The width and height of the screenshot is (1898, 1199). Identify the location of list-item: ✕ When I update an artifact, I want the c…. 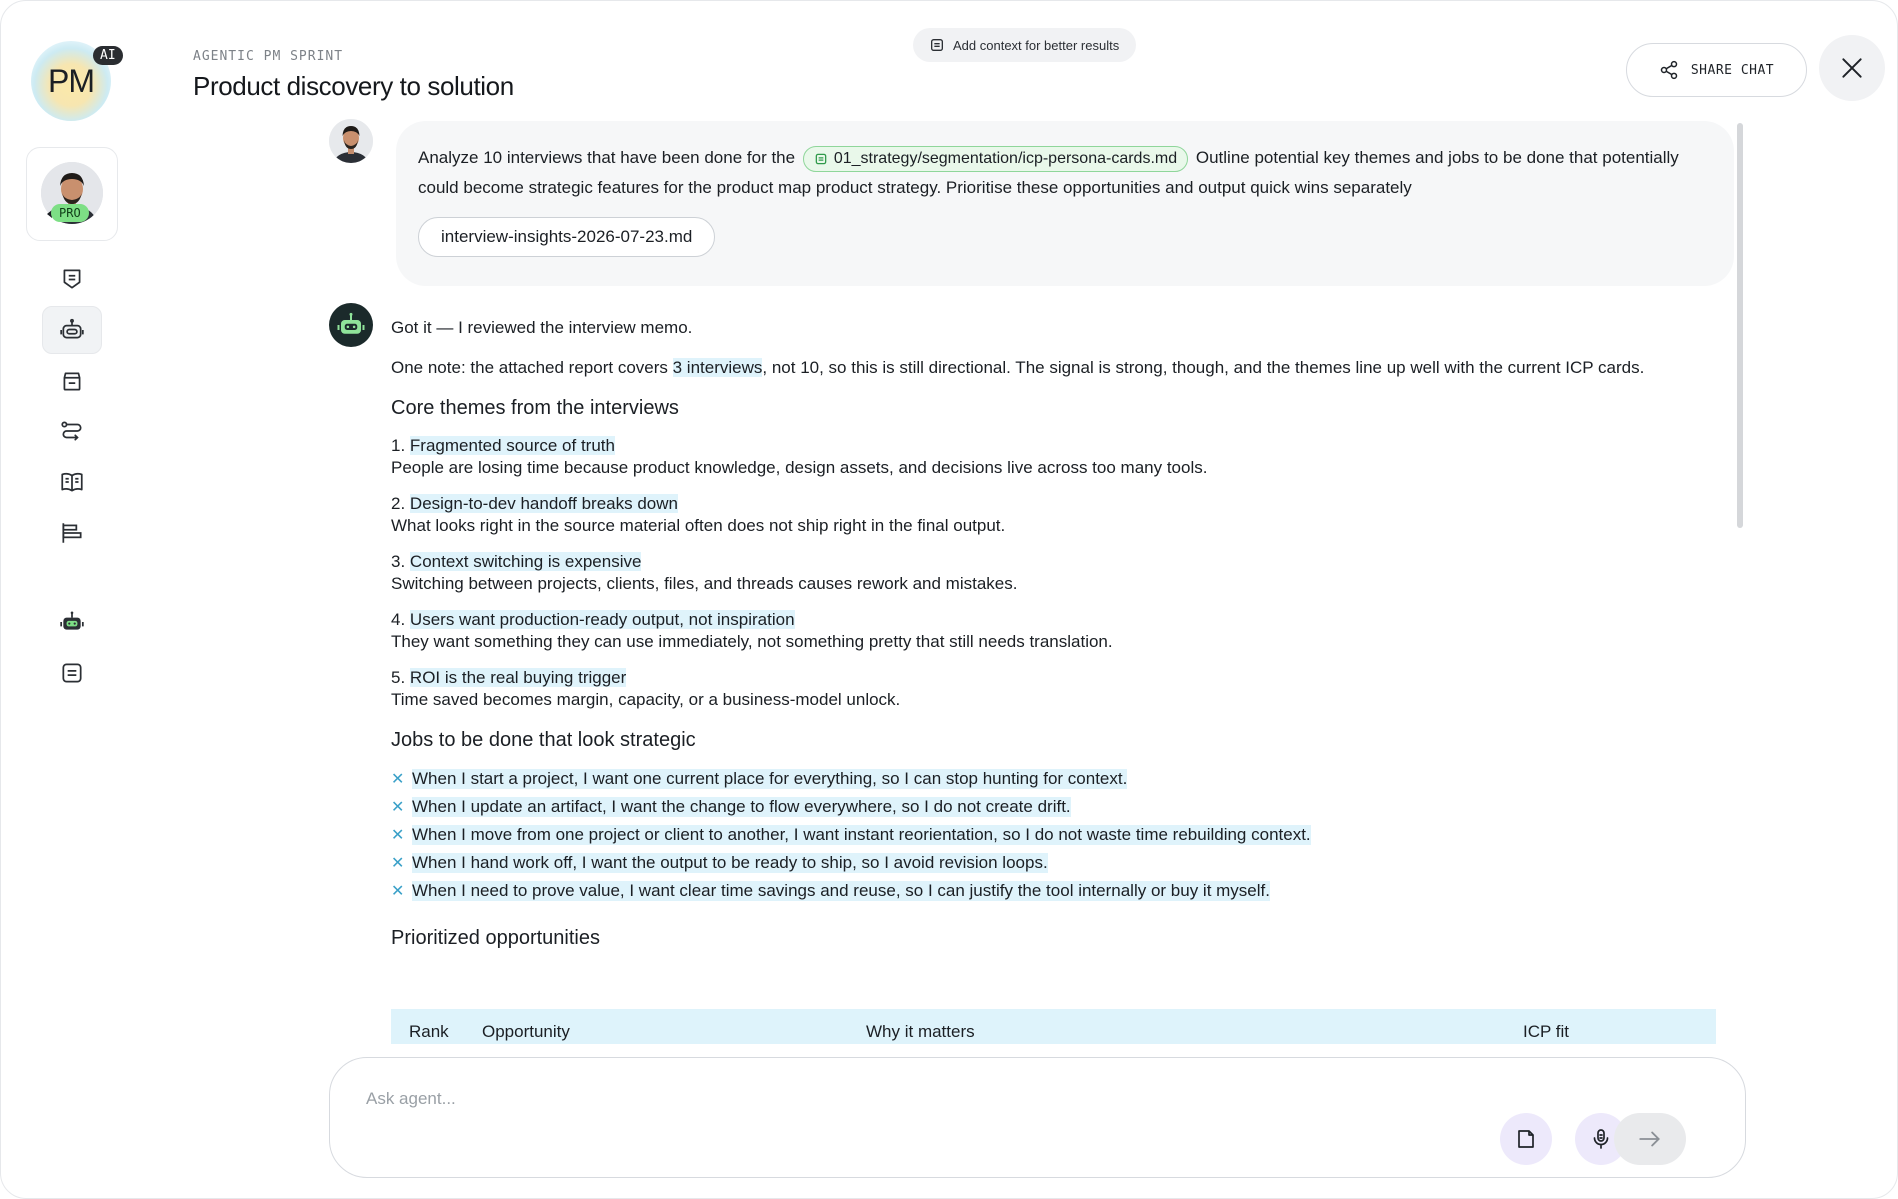
(1063, 807).